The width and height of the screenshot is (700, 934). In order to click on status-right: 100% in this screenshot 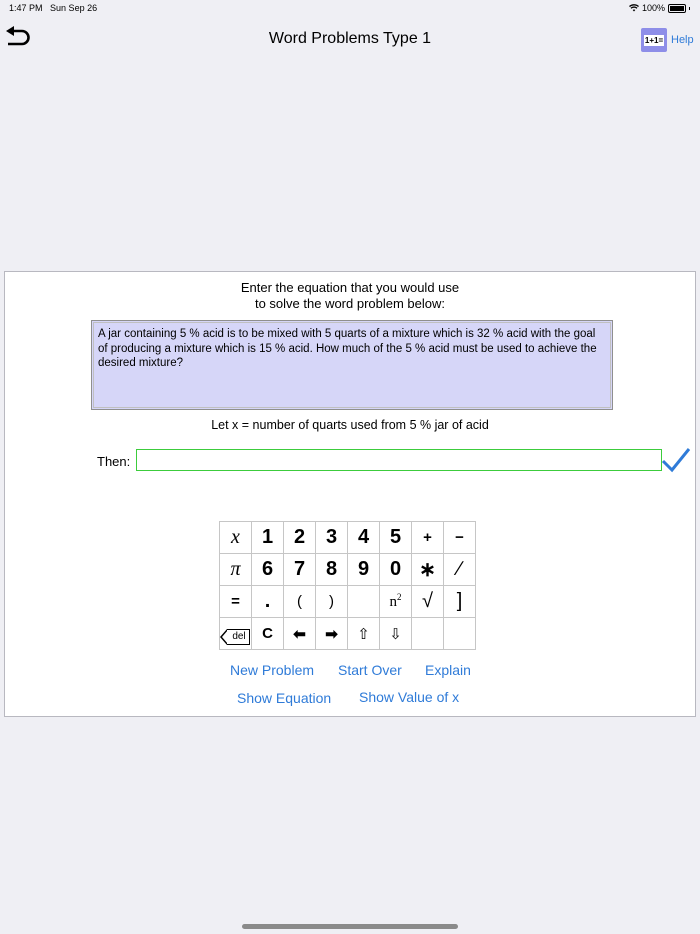, I will do `click(659, 8)`.